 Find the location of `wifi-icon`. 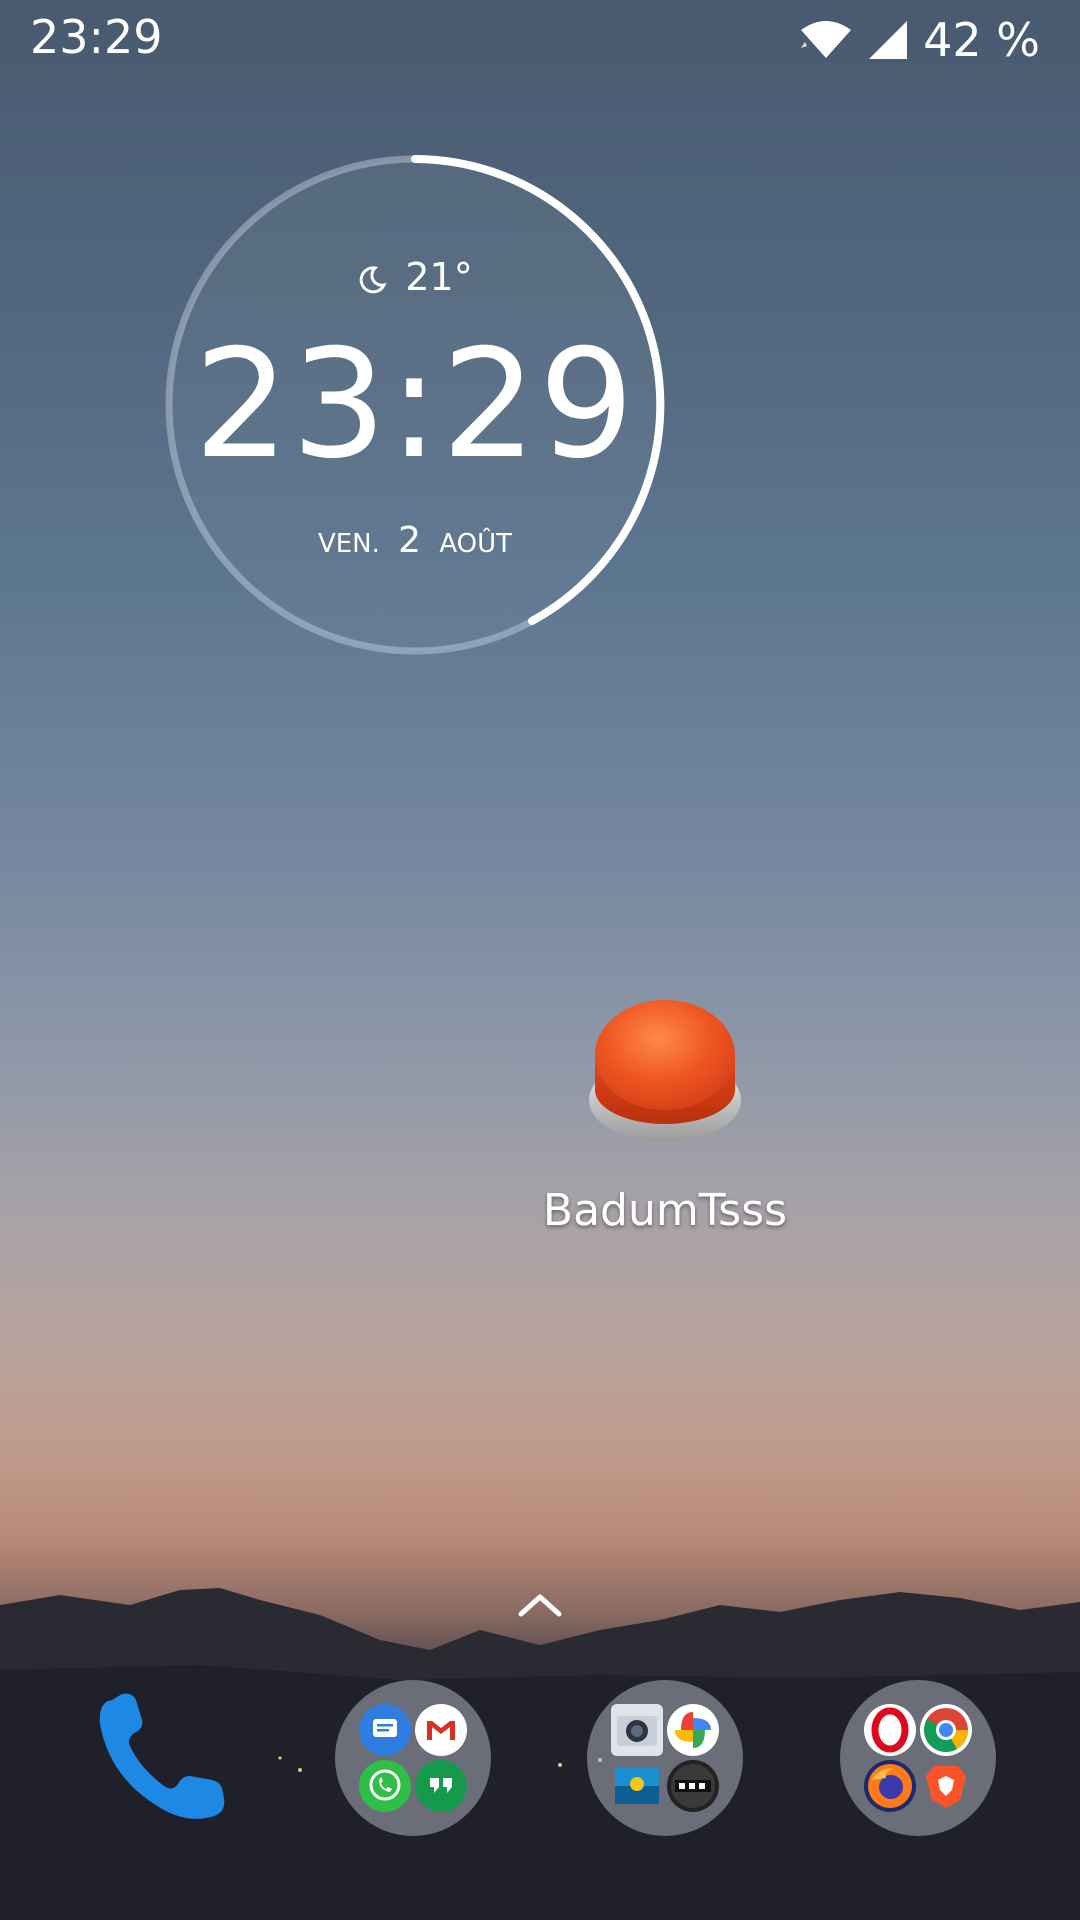

wifi-icon is located at coordinates (826, 39).